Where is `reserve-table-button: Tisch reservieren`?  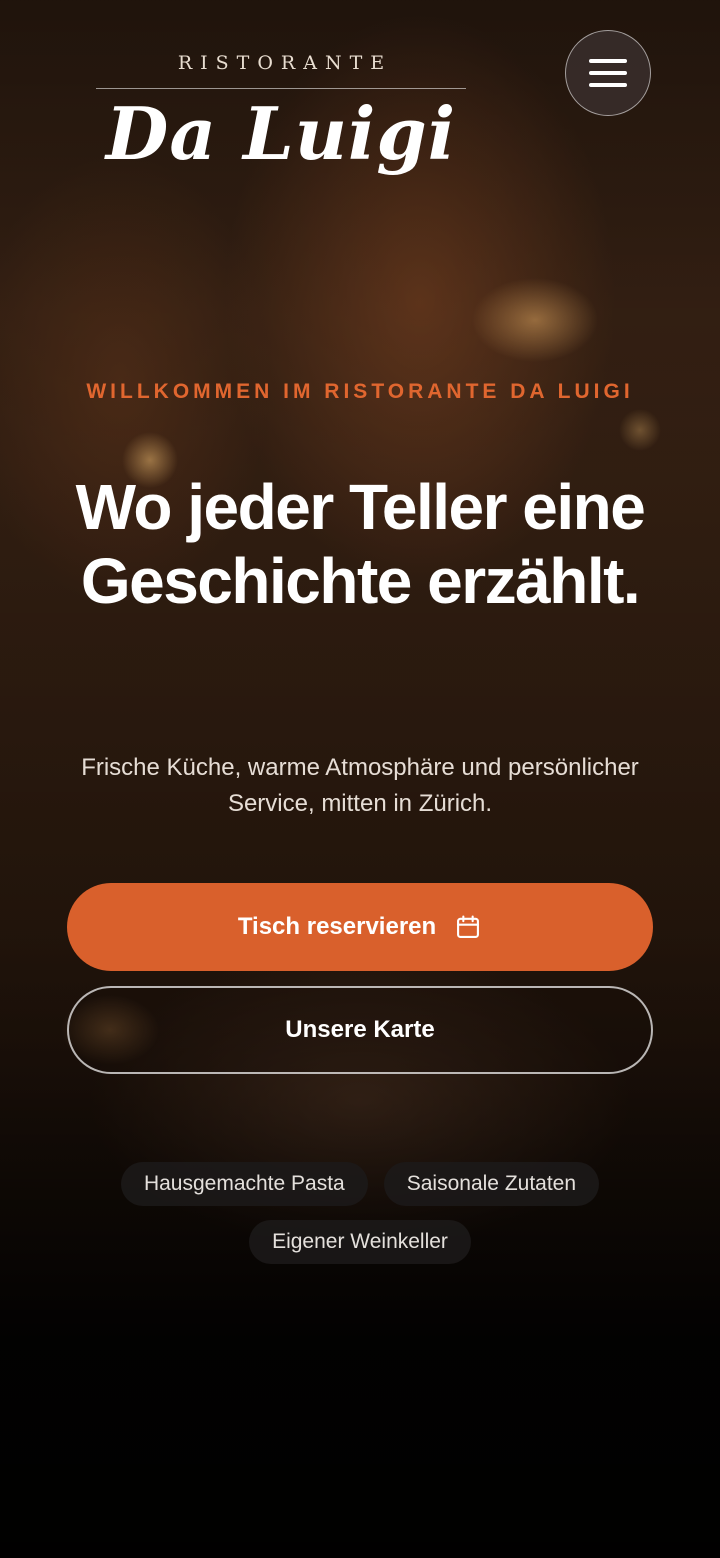
reserve-table-button: Tisch reservieren is located at coordinates (360, 927).